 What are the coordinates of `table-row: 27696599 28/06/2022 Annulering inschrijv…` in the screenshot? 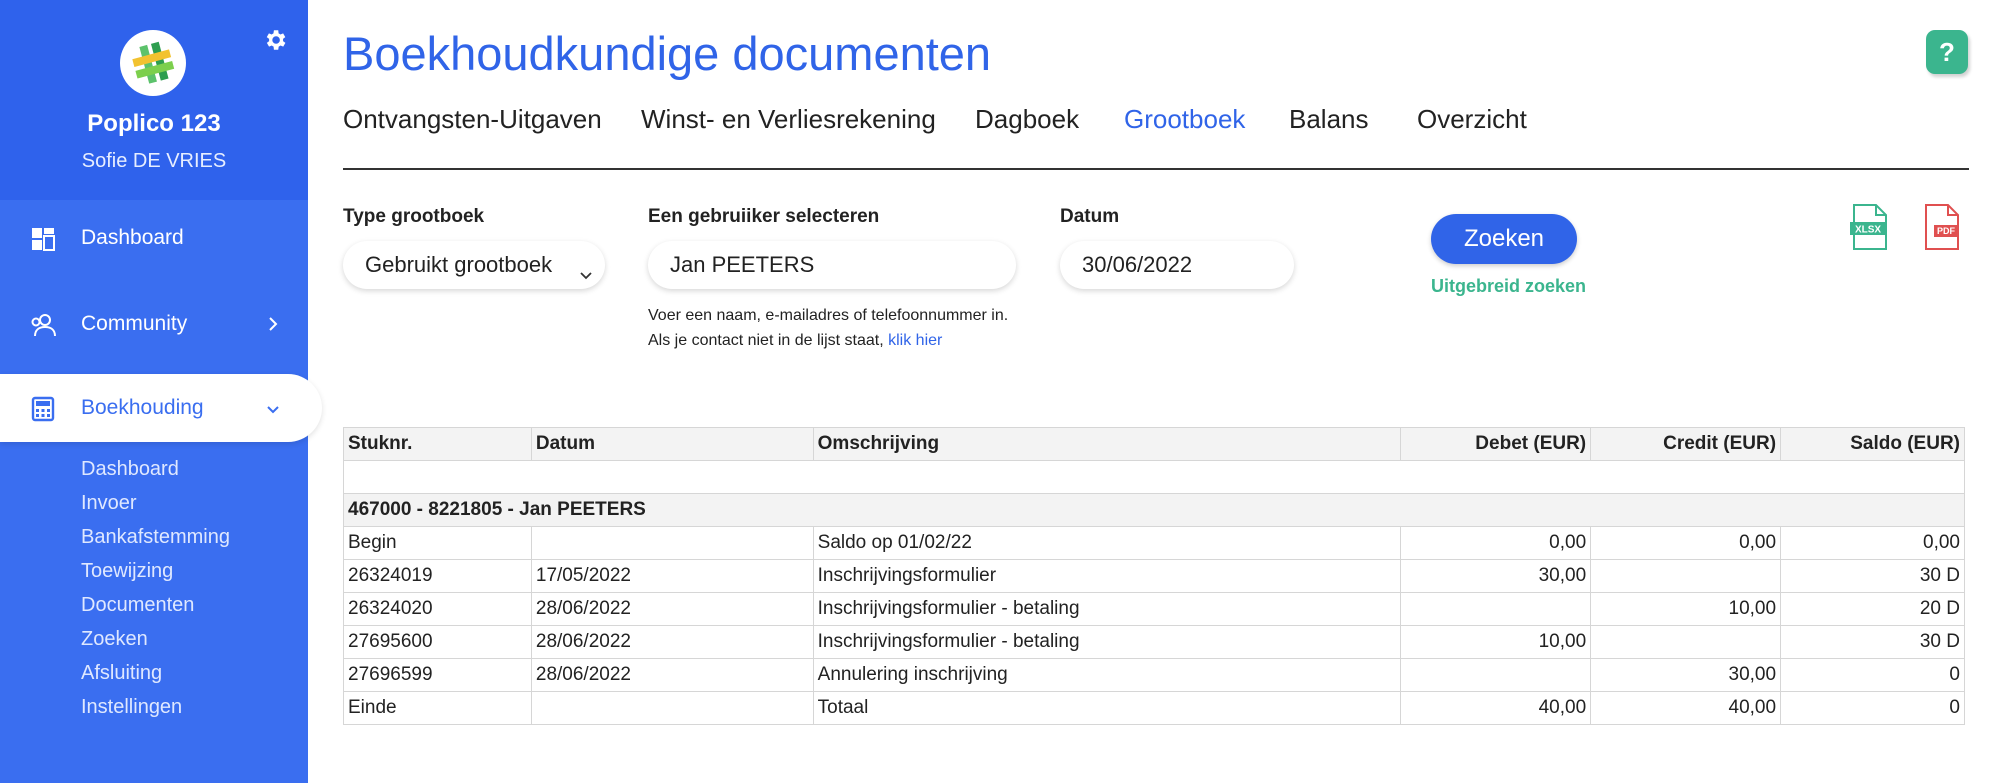 It's located at (1154, 675).